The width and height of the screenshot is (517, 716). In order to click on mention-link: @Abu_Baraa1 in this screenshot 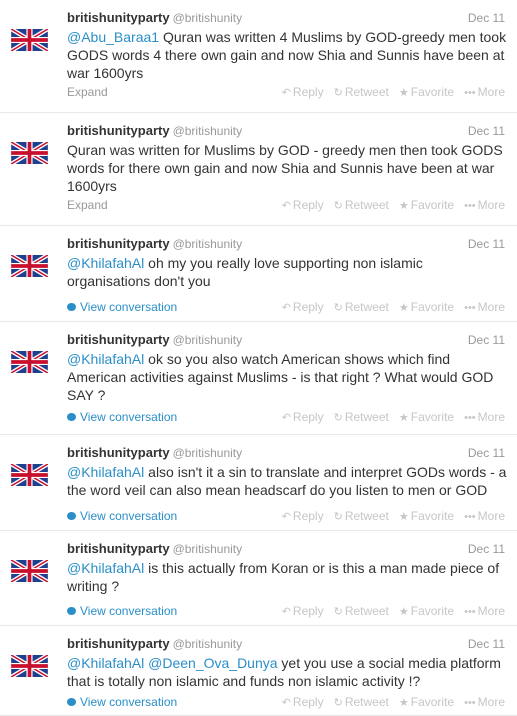, I will do `click(113, 37)`.